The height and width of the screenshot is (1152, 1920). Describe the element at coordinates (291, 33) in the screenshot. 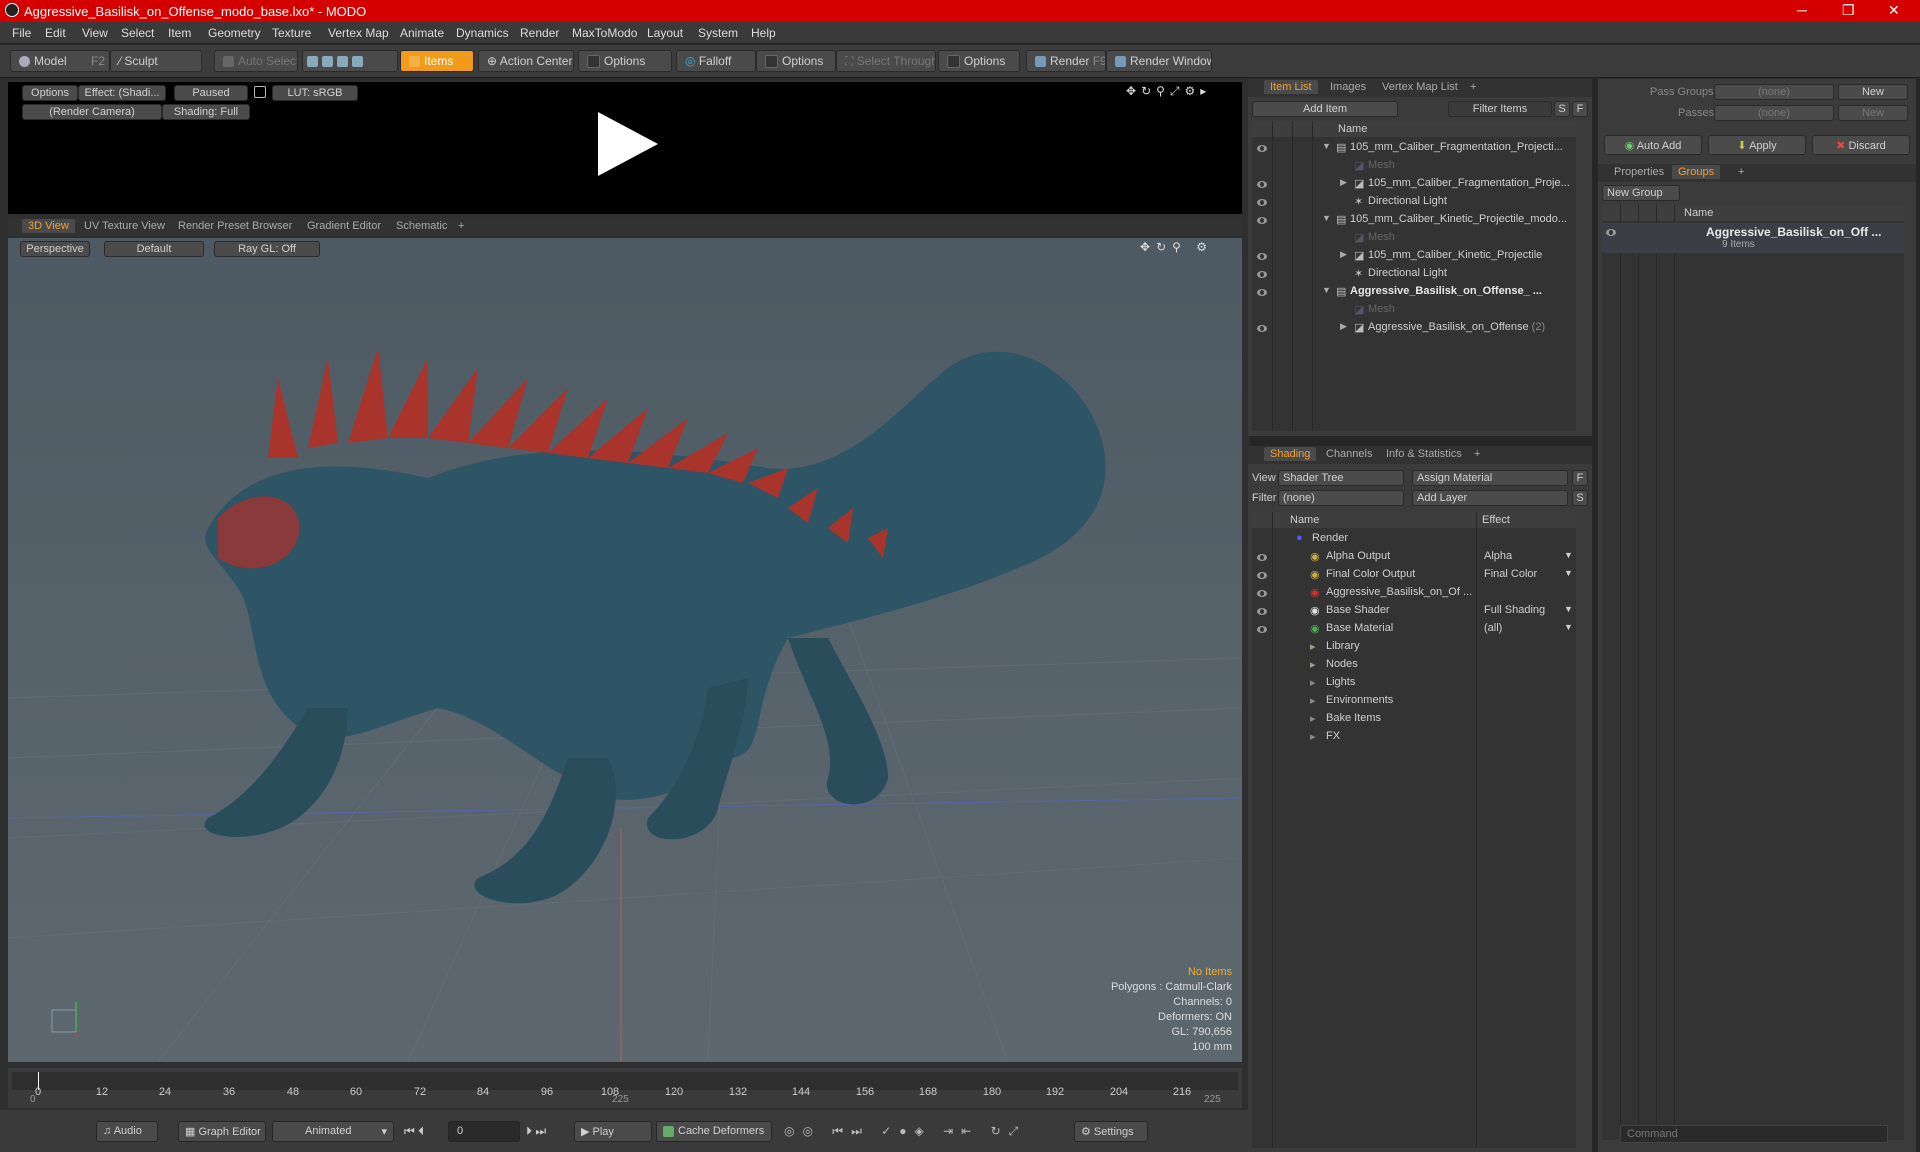

I see `menu-texture: Texture` at that location.